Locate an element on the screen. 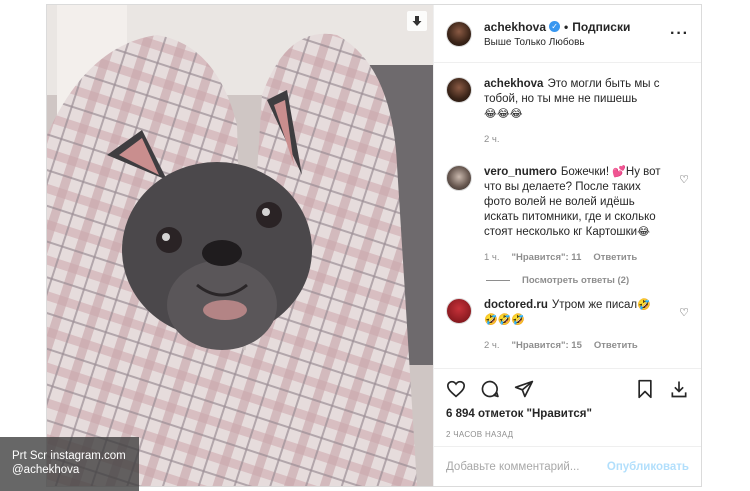 This screenshot has height=491, width=750. location-label: Выше Только Любовь is located at coordinates (577, 42).